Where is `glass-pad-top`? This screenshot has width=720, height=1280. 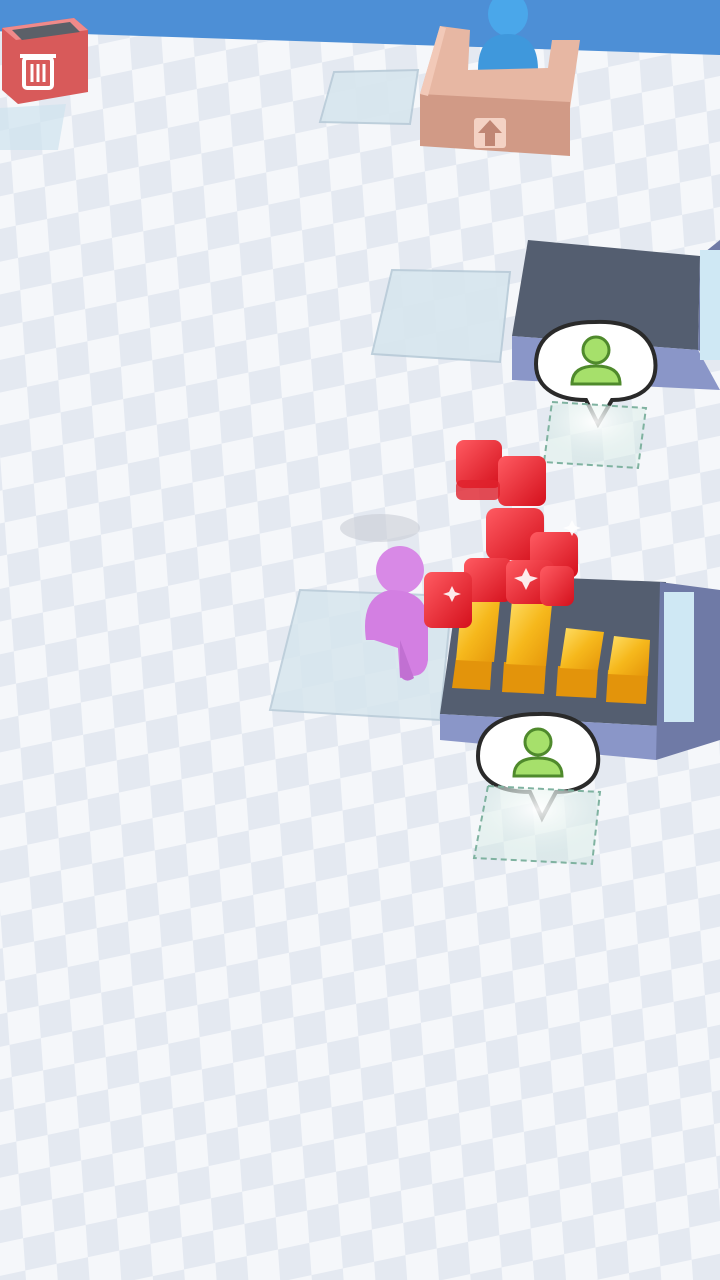
glass-pad-top is located at coordinates (369, 97).